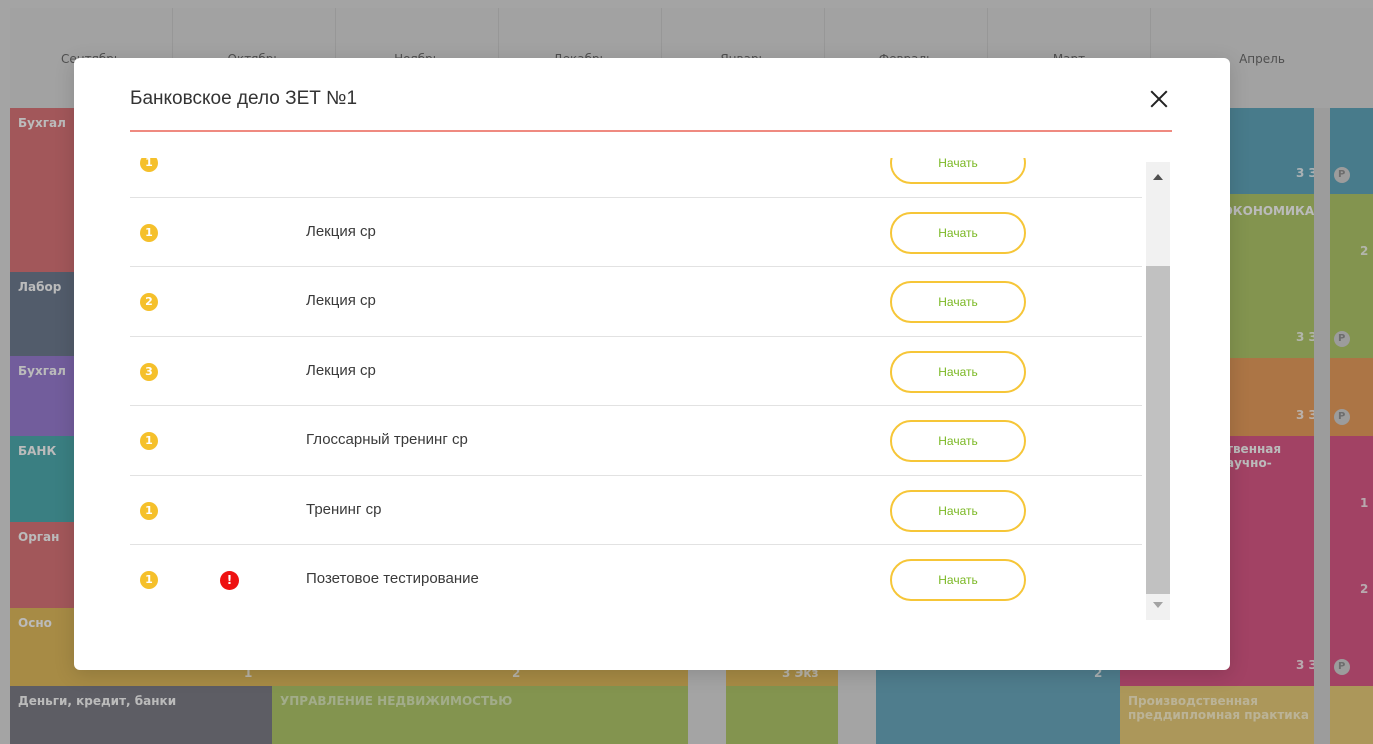 This screenshot has width=1373, height=744. I want to click on list-item: 3 Лекция ср Начать, so click(636, 371).